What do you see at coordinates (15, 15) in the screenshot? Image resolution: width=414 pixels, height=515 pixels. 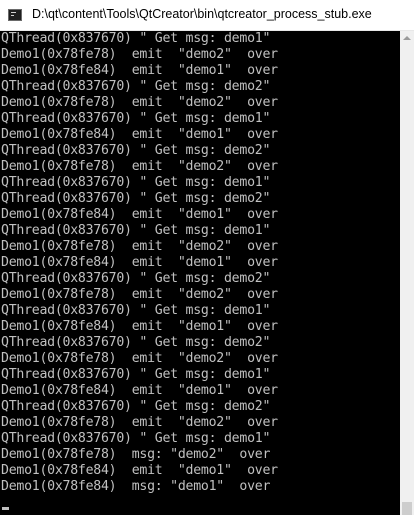 I see `console-app-icon` at bounding box center [15, 15].